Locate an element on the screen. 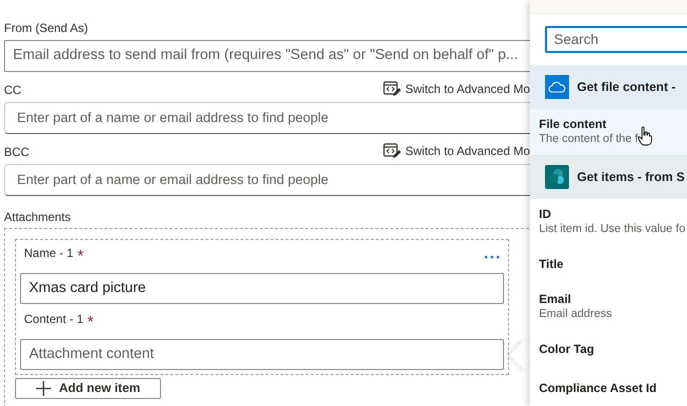  dynamic-content-item: Title is located at coordinates (608, 264).